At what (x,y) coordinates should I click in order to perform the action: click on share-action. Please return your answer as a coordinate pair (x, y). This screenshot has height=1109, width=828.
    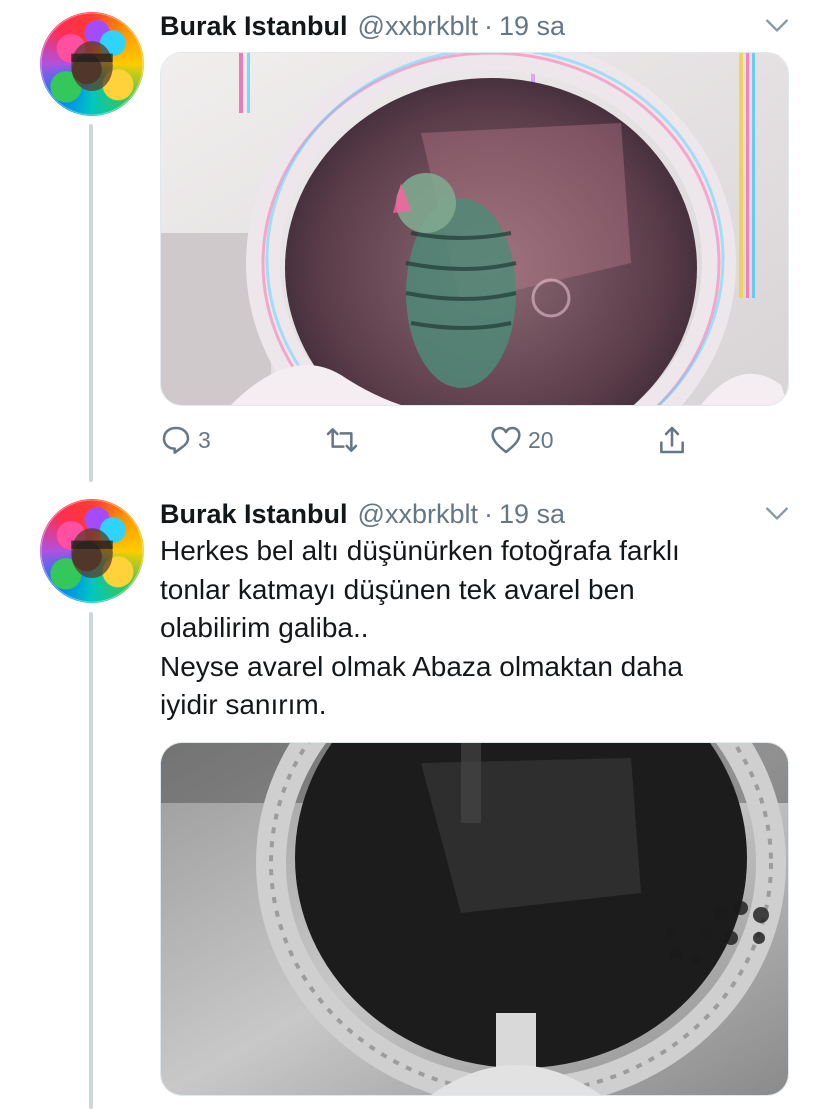
    Looking at the image, I should click on (672, 440).